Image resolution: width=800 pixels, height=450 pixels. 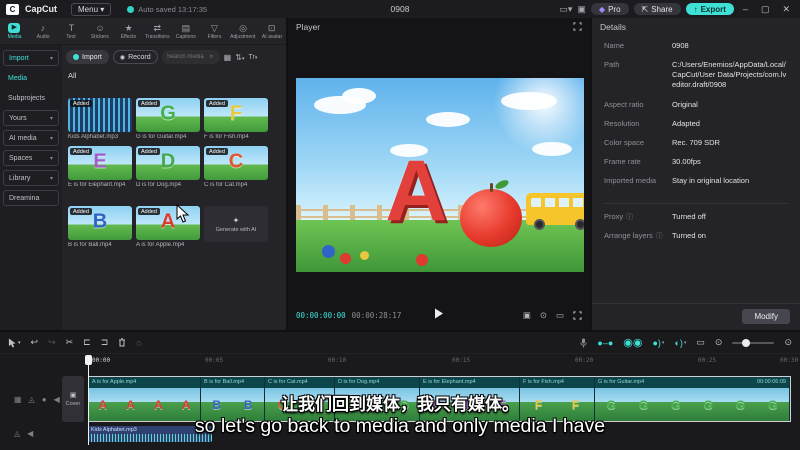 What do you see at coordinates (543, 315) in the screenshot?
I see `fit-screen-icon: ⊙` at bounding box center [543, 315].